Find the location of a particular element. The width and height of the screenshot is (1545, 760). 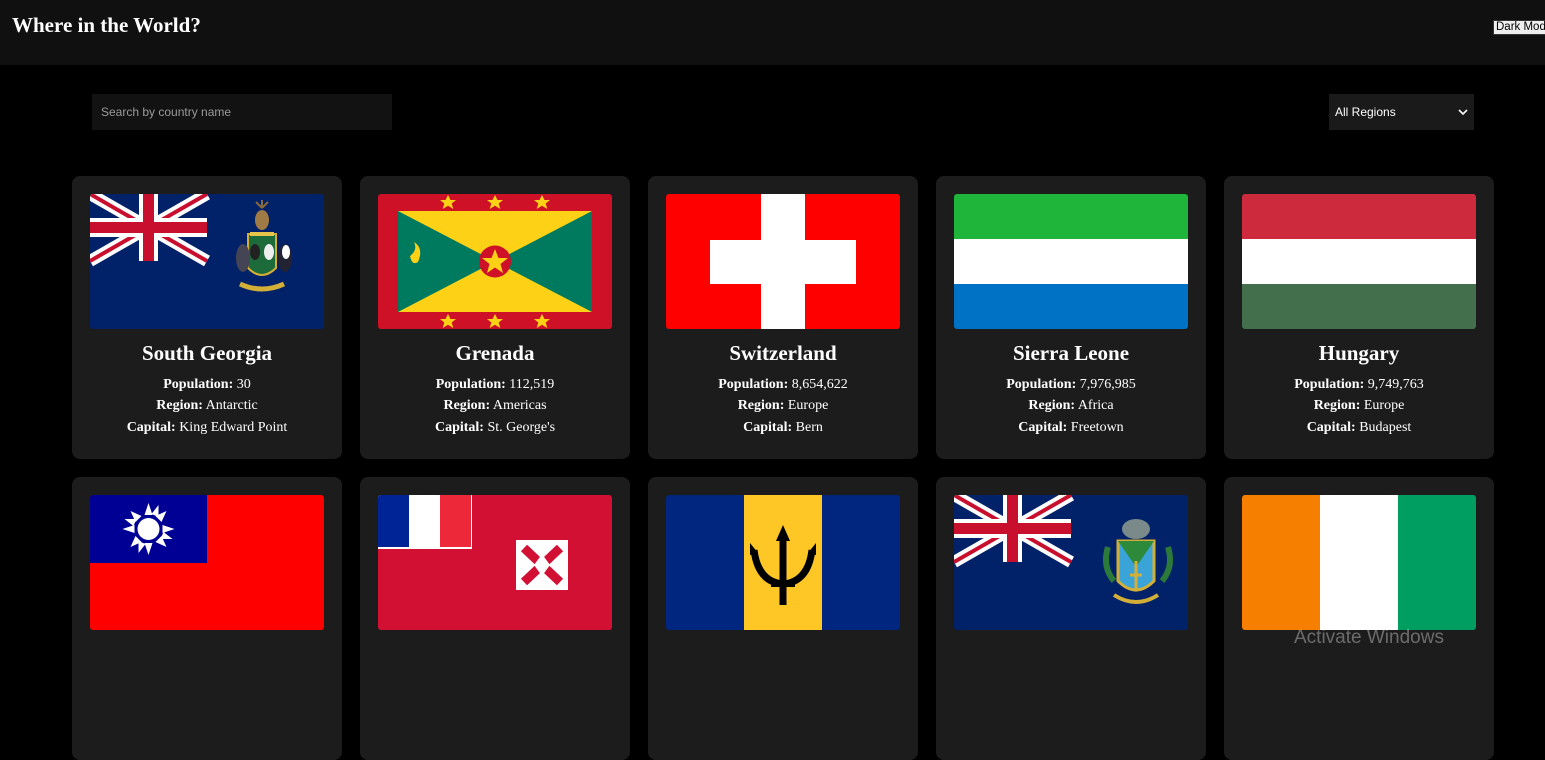

capital-row: Capital: Budapest is located at coordinates (1359, 428).